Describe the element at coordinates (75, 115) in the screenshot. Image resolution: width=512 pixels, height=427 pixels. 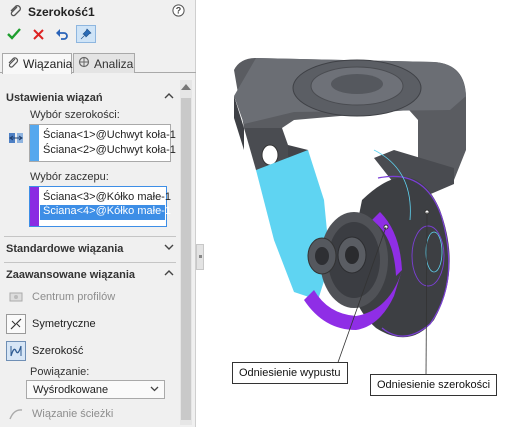
I see `width-selection-label: Wybór szerokości:` at that location.